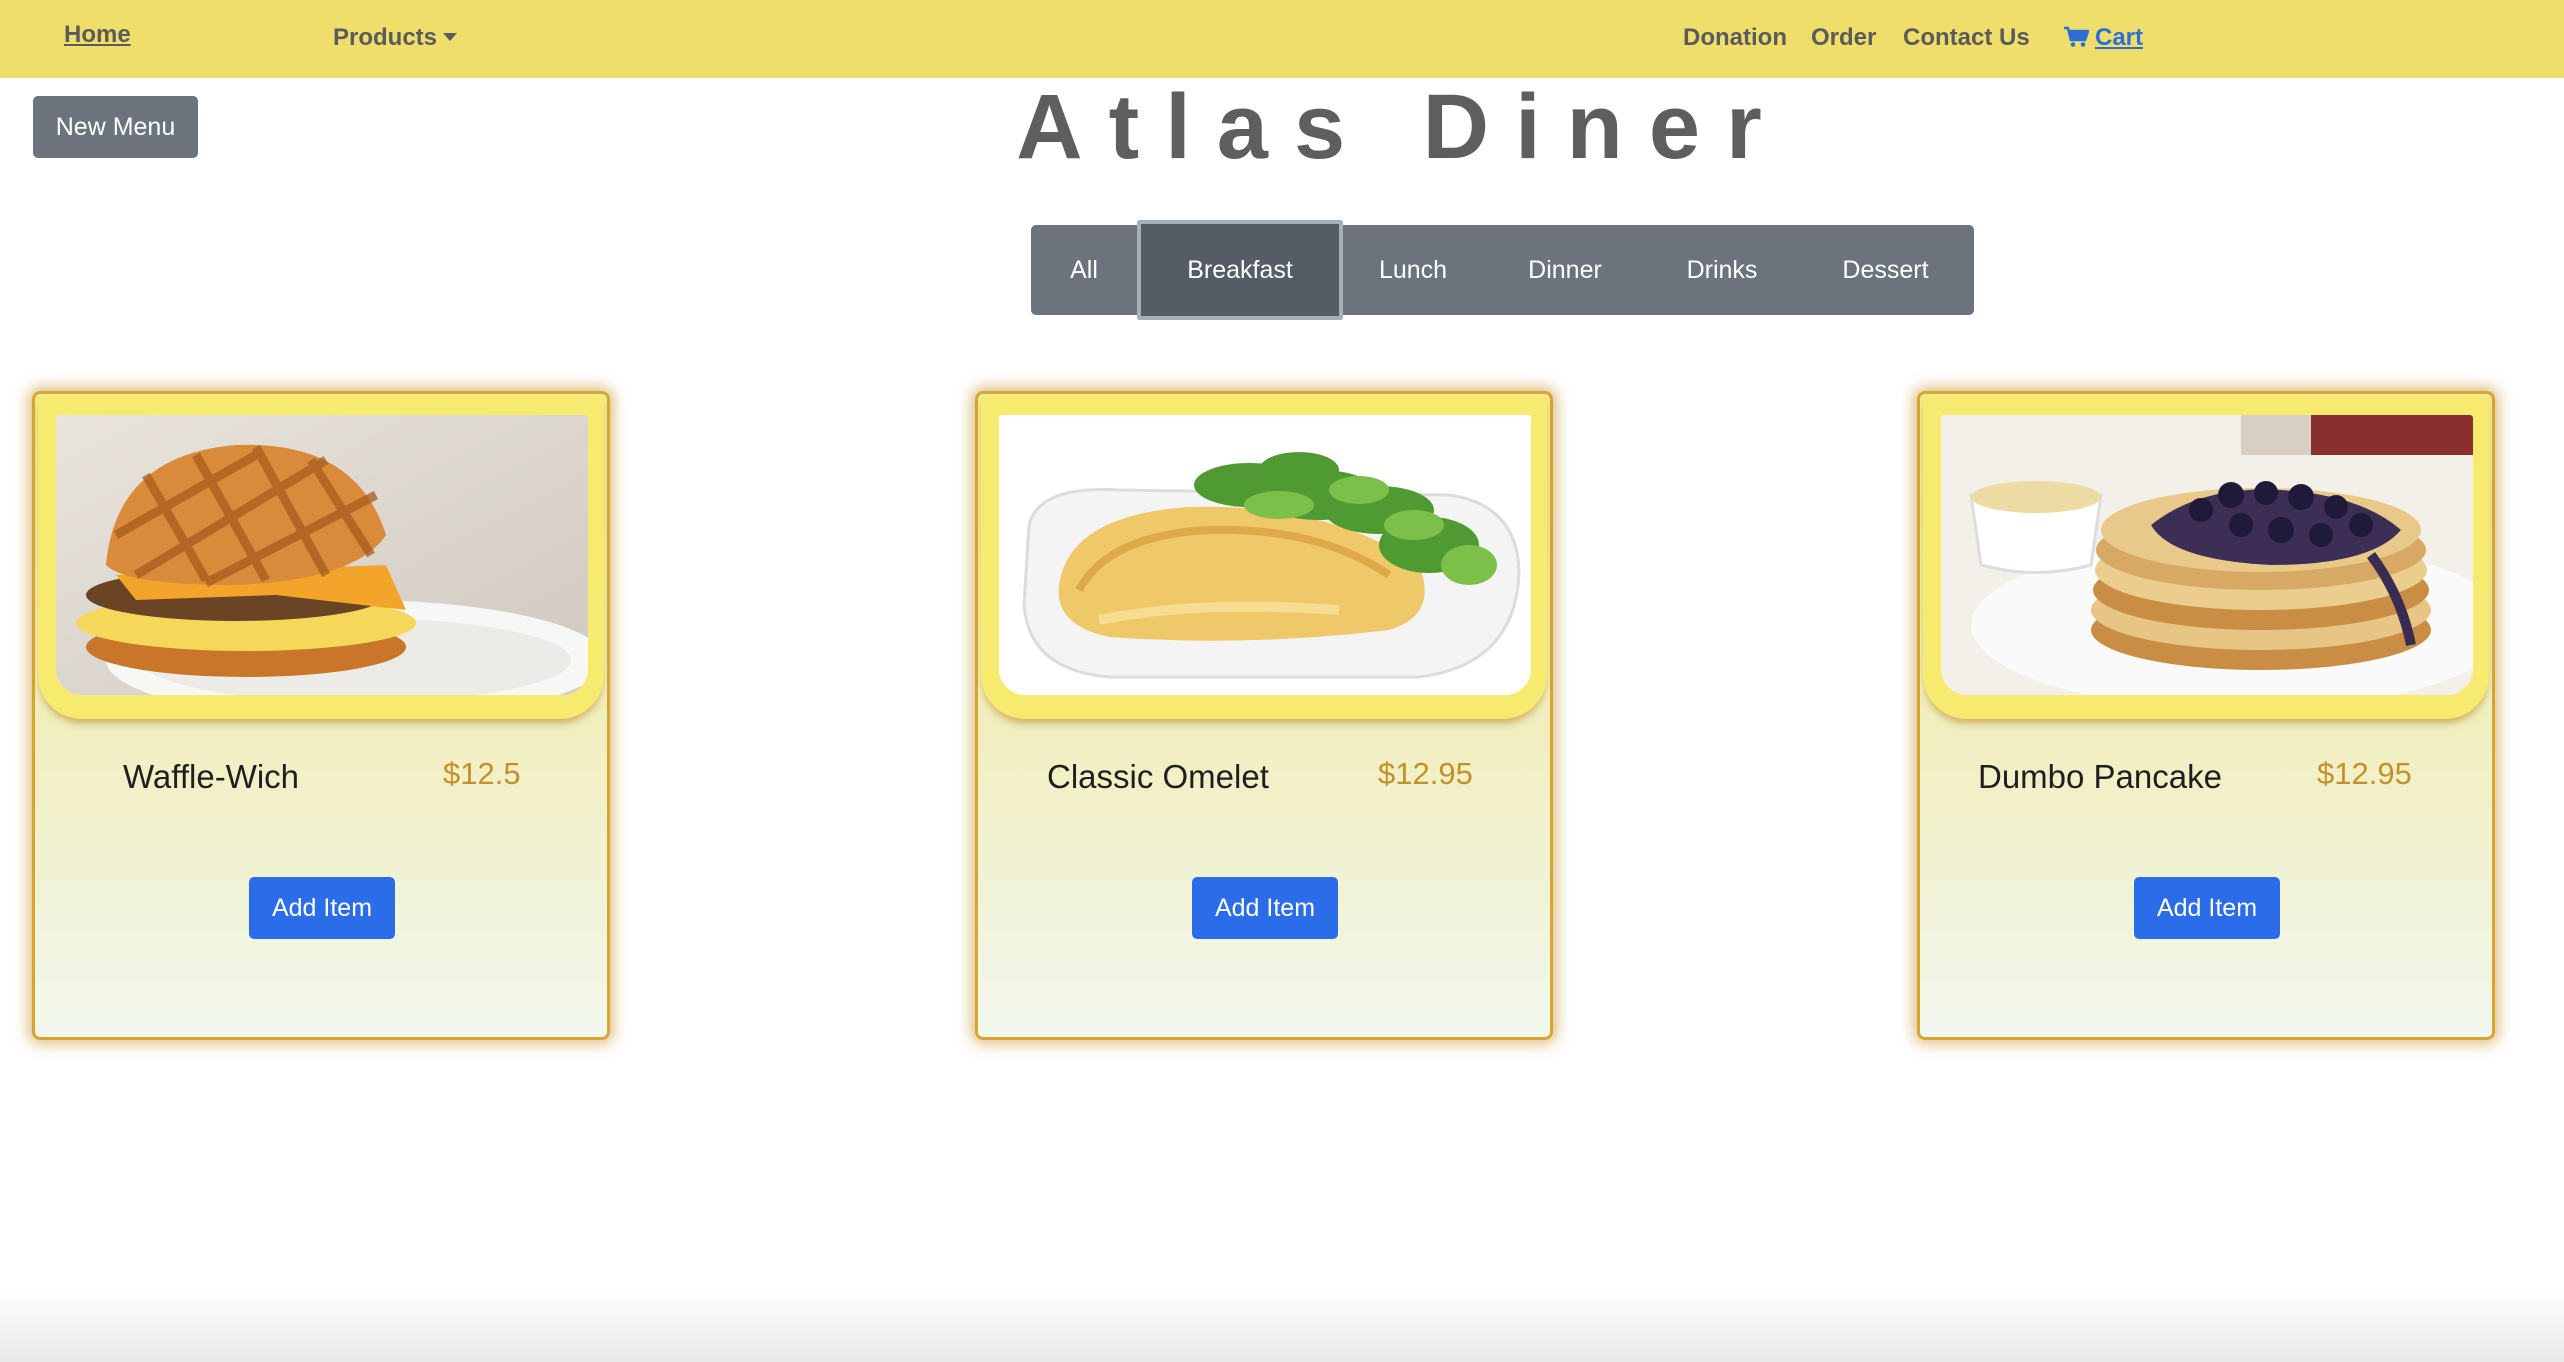 This screenshot has height=1362, width=2564. Describe the element at coordinates (1282, 1327) in the screenshot. I see `bottom-shadow` at that location.